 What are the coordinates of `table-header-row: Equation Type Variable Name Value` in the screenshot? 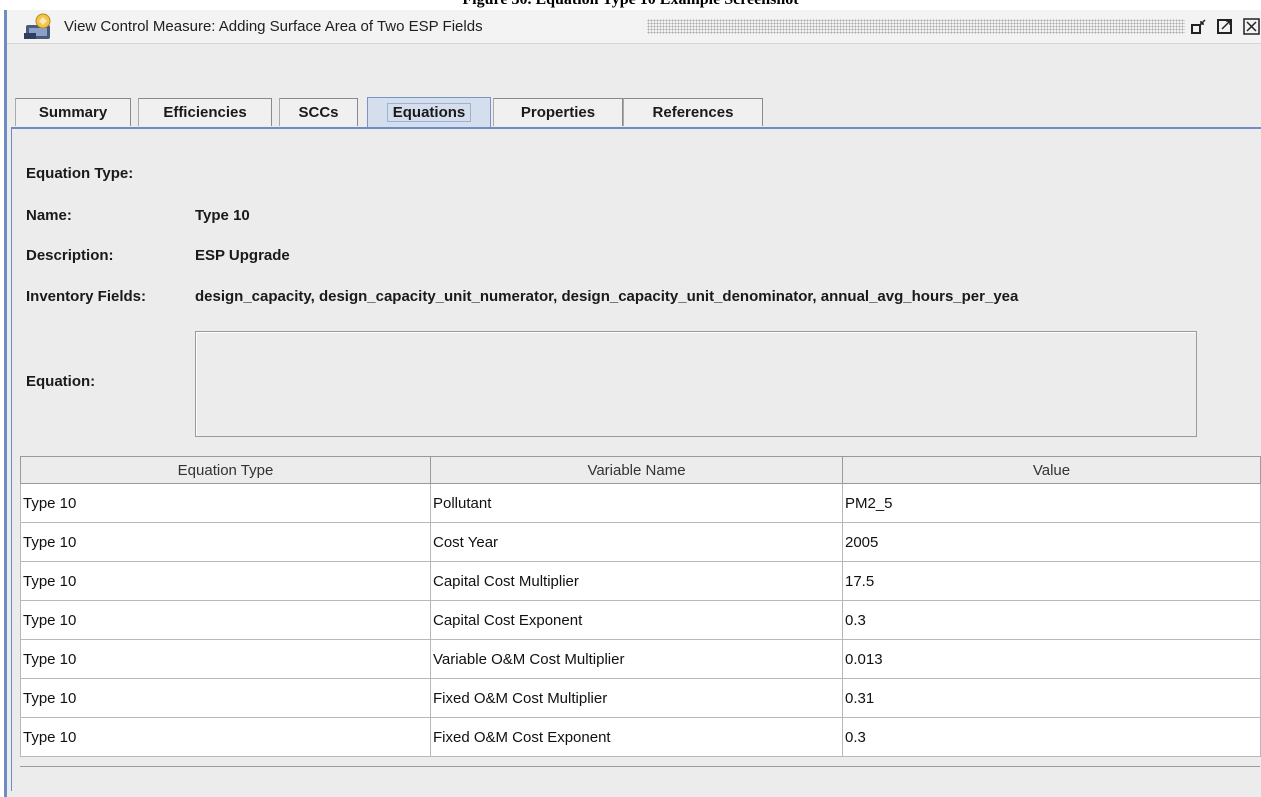 It's located at (640, 470).